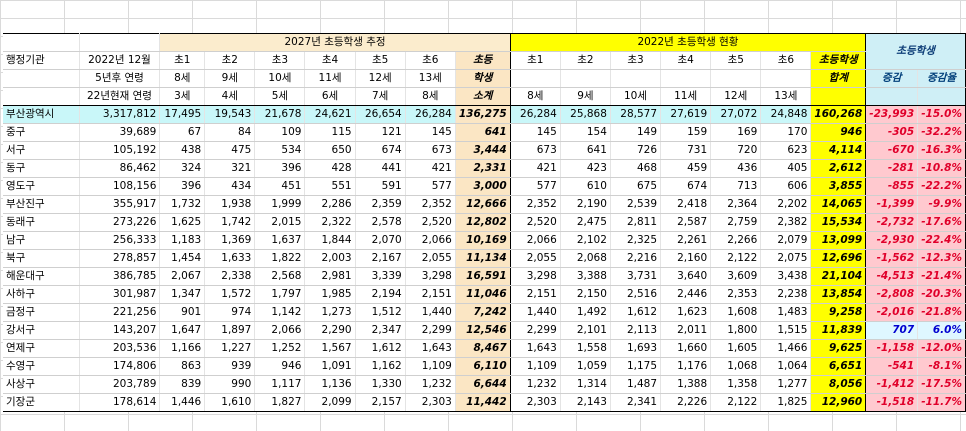  Describe the element at coordinates (41, 60) in the screenshot. I see `agency-header: 행정기관` at that location.